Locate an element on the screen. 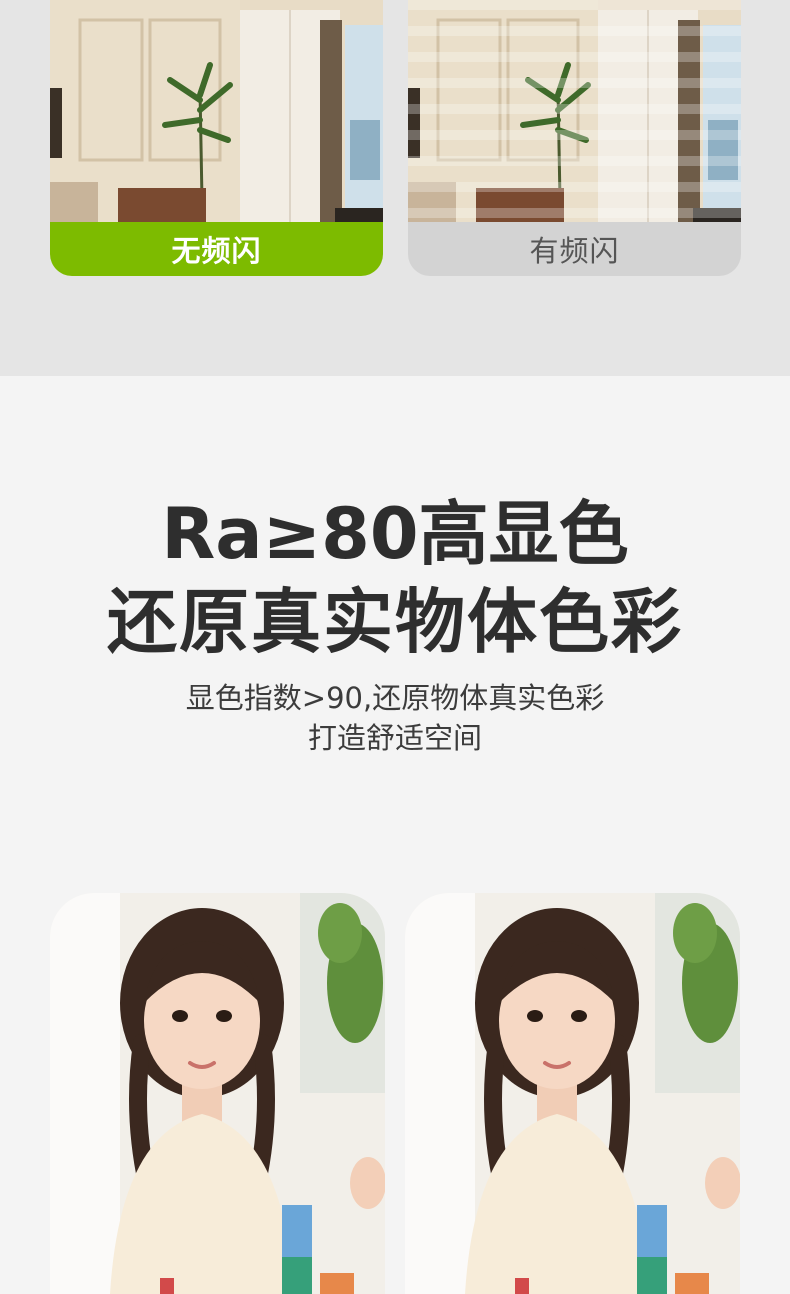 The image size is (790, 1294). room-photo-no-flicker is located at coordinates (216, 111).